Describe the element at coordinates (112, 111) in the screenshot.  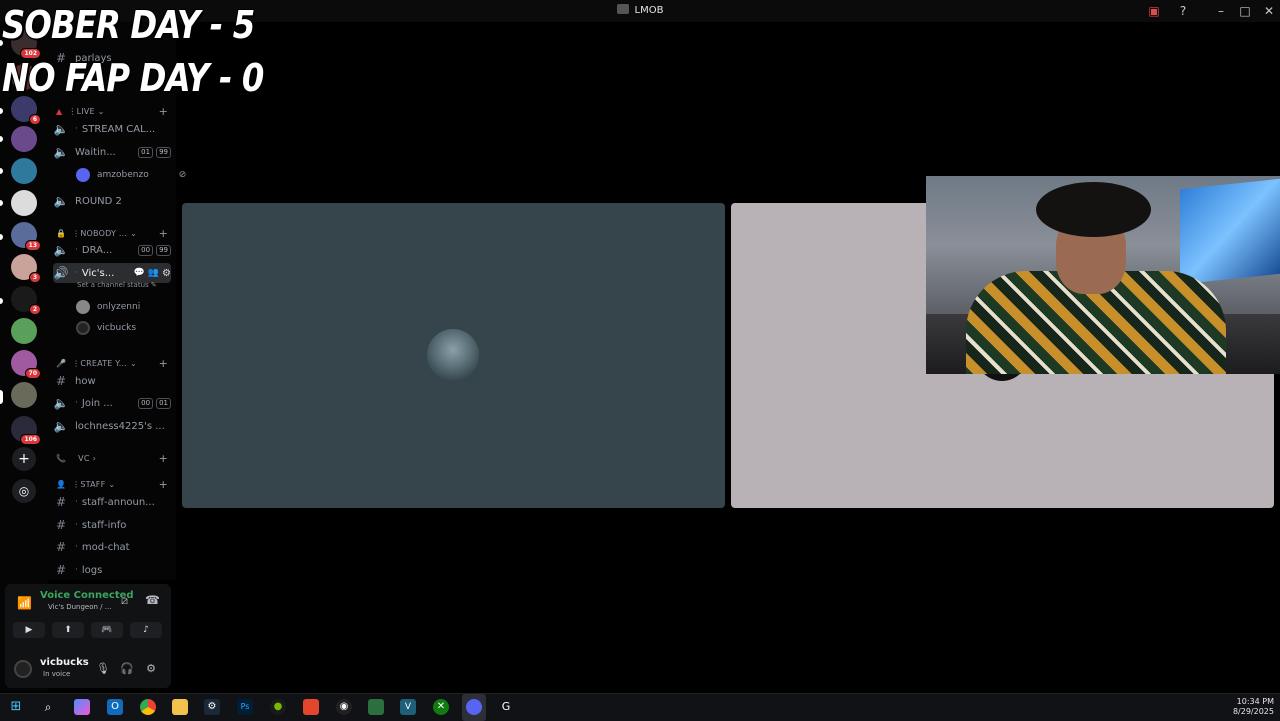
I see `category-live: ▲ ⋮ LIVE ⌄ +` at that location.